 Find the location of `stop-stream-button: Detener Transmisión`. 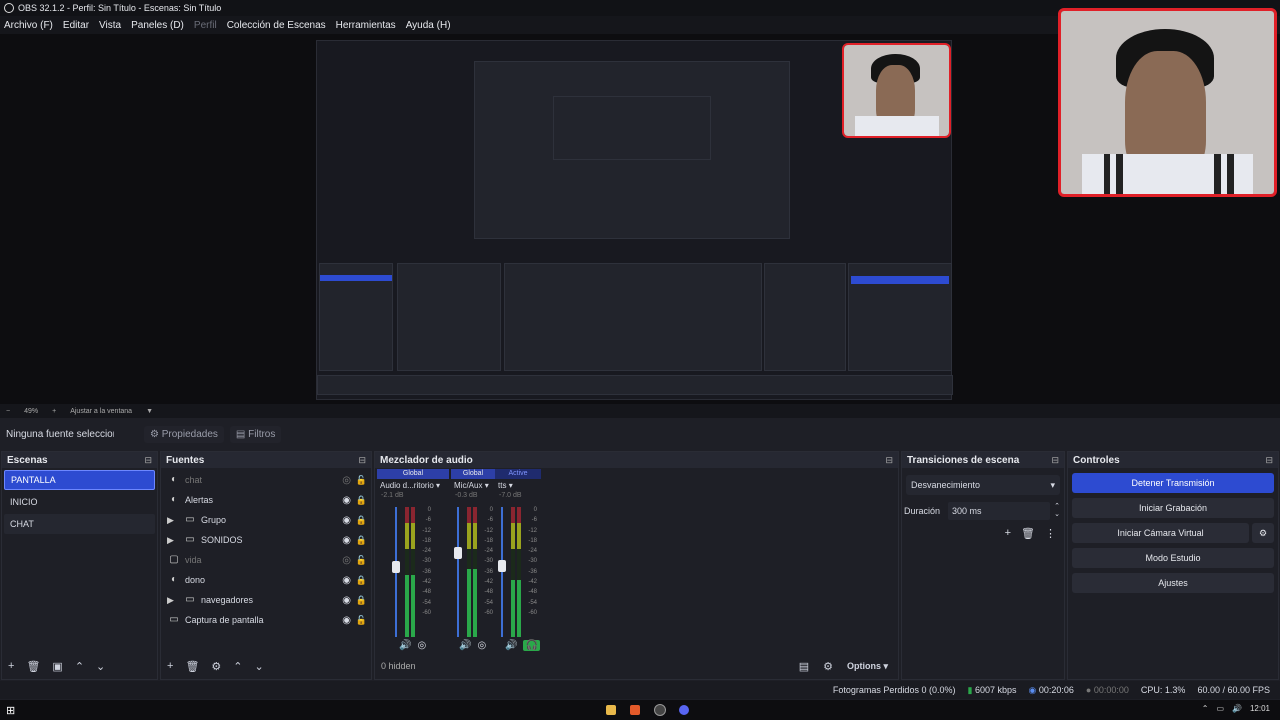

stop-stream-button: Detener Transmisión is located at coordinates (1173, 483).